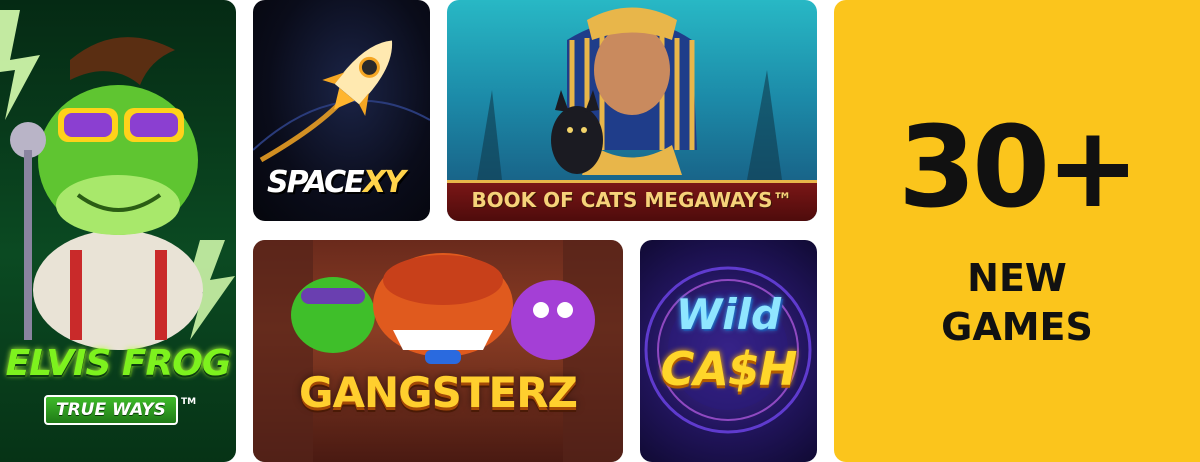 The height and width of the screenshot is (462, 1200). Describe the element at coordinates (438, 392) in the screenshot. I see `gangsterz-title: GANGSTERZ` at that location.